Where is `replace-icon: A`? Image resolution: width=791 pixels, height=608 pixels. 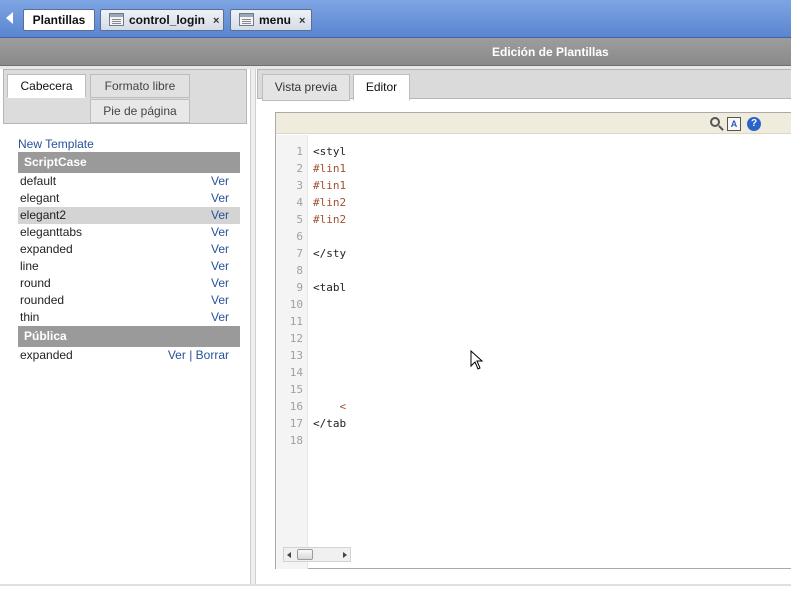 replace-icon: A is located at coordinates (734, 124).